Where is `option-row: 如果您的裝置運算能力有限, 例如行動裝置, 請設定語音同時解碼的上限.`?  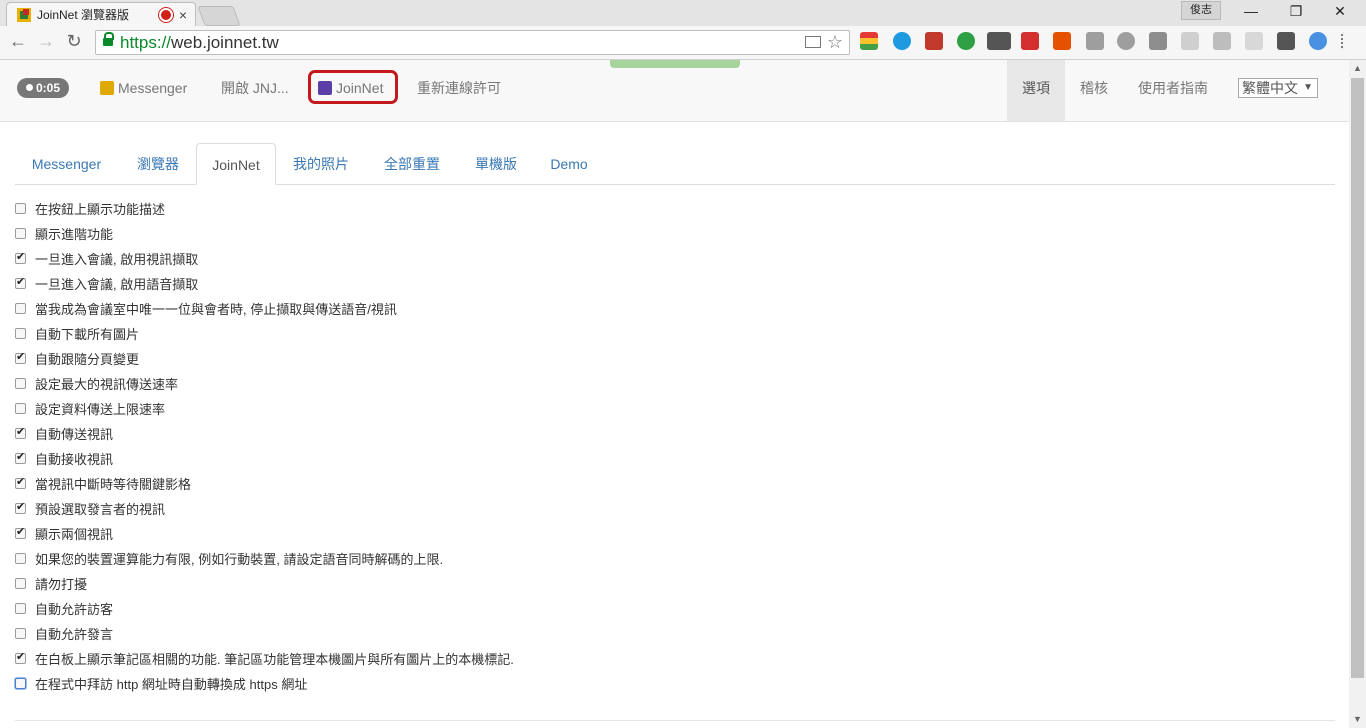 option-row: 如果您的裝置運算能力有限, 例如行動裝置, 請設定語音同時解碼的上限. is located at coordinates (665, 558).